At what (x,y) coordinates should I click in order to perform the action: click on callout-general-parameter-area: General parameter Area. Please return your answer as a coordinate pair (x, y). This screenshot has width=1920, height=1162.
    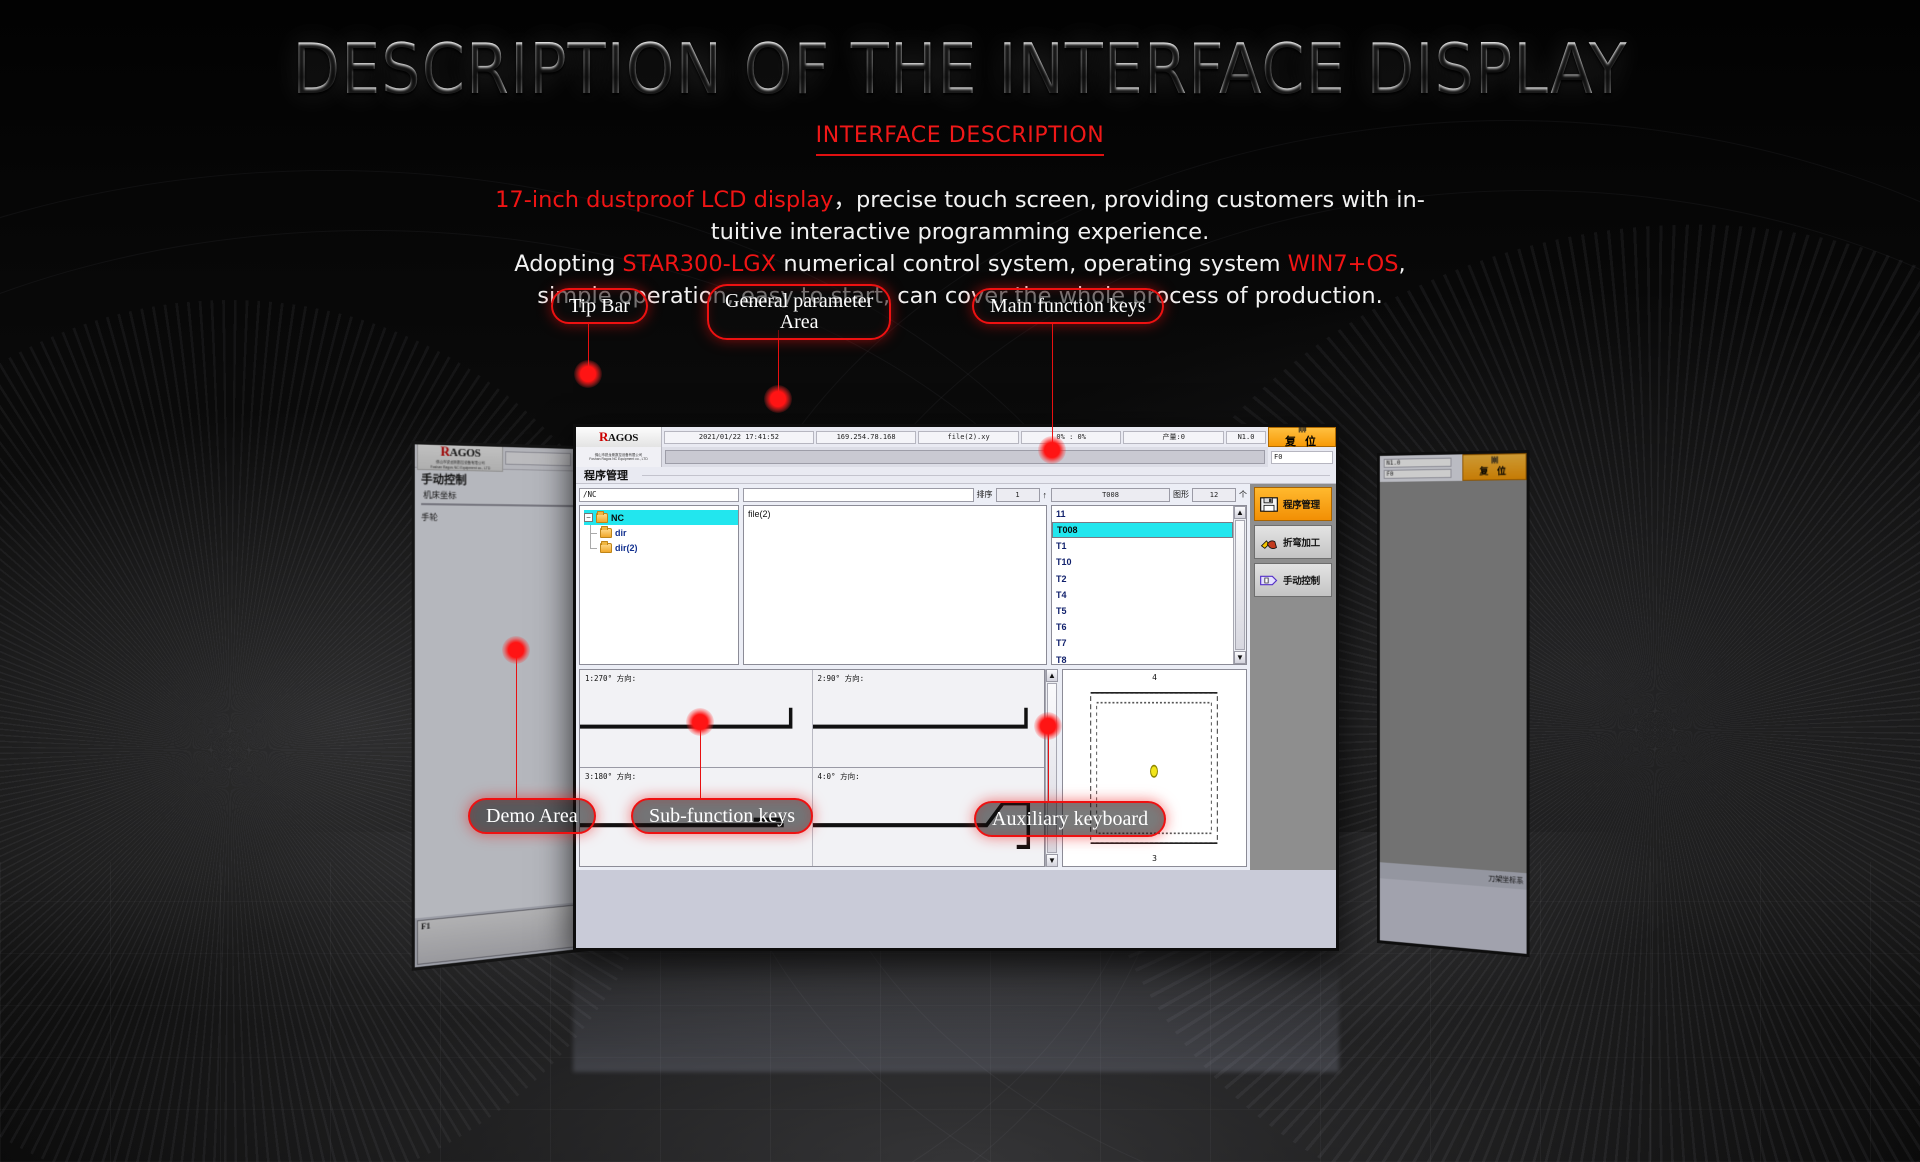
    Looking at the image, I should click on (799, 312).